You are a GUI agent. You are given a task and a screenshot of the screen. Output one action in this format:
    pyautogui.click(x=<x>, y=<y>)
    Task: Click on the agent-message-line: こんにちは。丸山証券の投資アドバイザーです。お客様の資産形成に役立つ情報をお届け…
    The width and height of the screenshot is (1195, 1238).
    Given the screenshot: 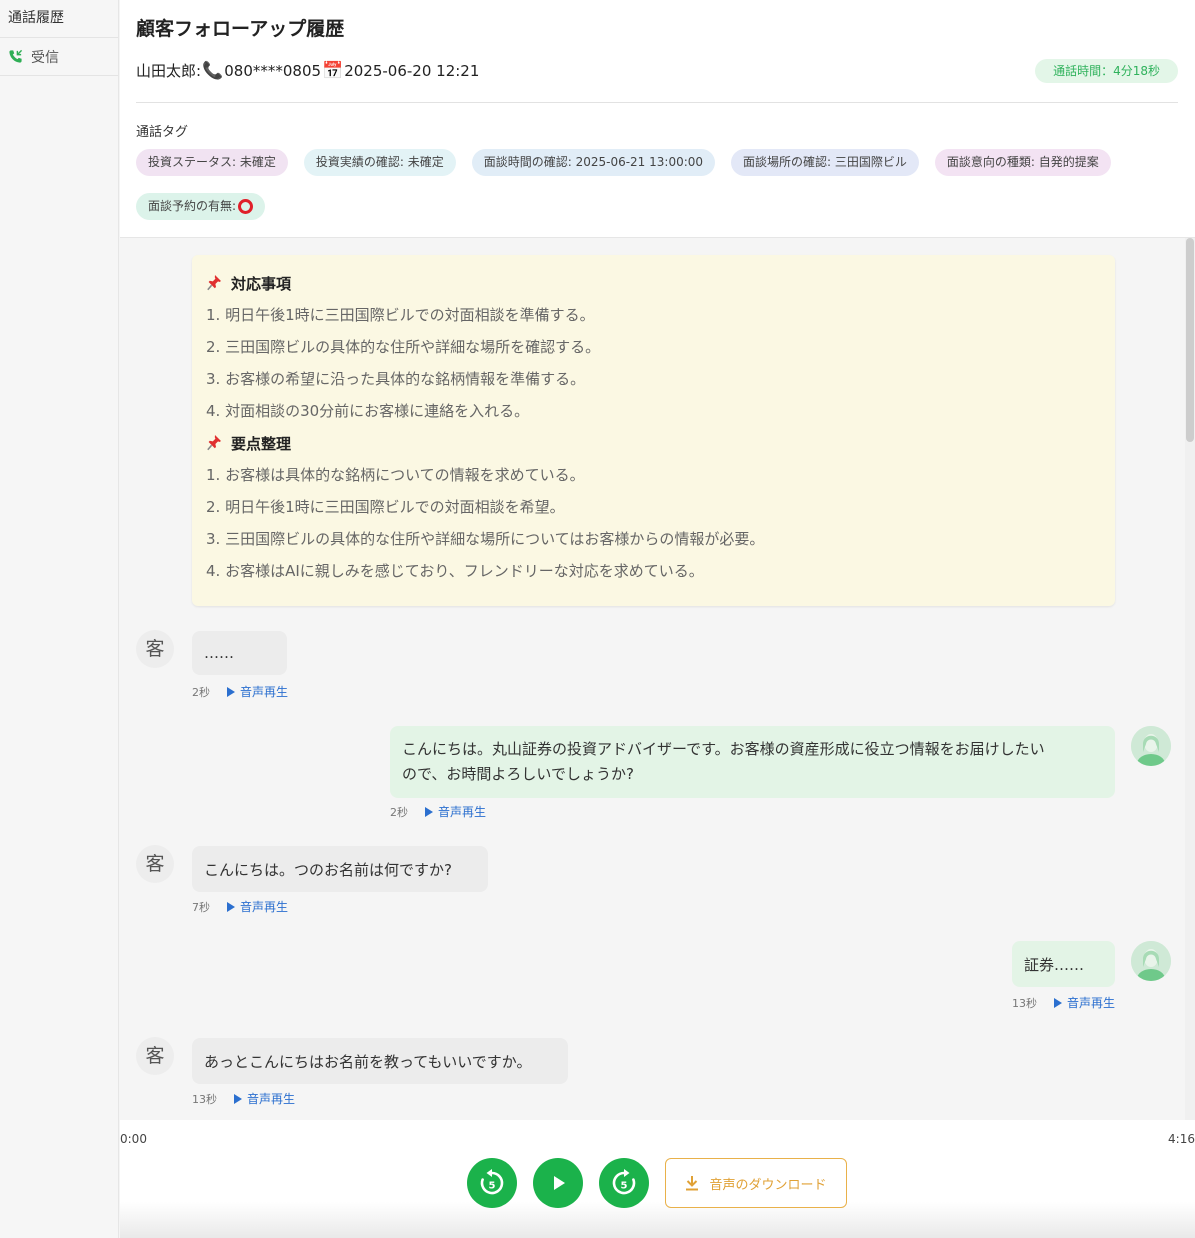 What is the action you would take?
    pyautogui.click(x=723, y=749)
    